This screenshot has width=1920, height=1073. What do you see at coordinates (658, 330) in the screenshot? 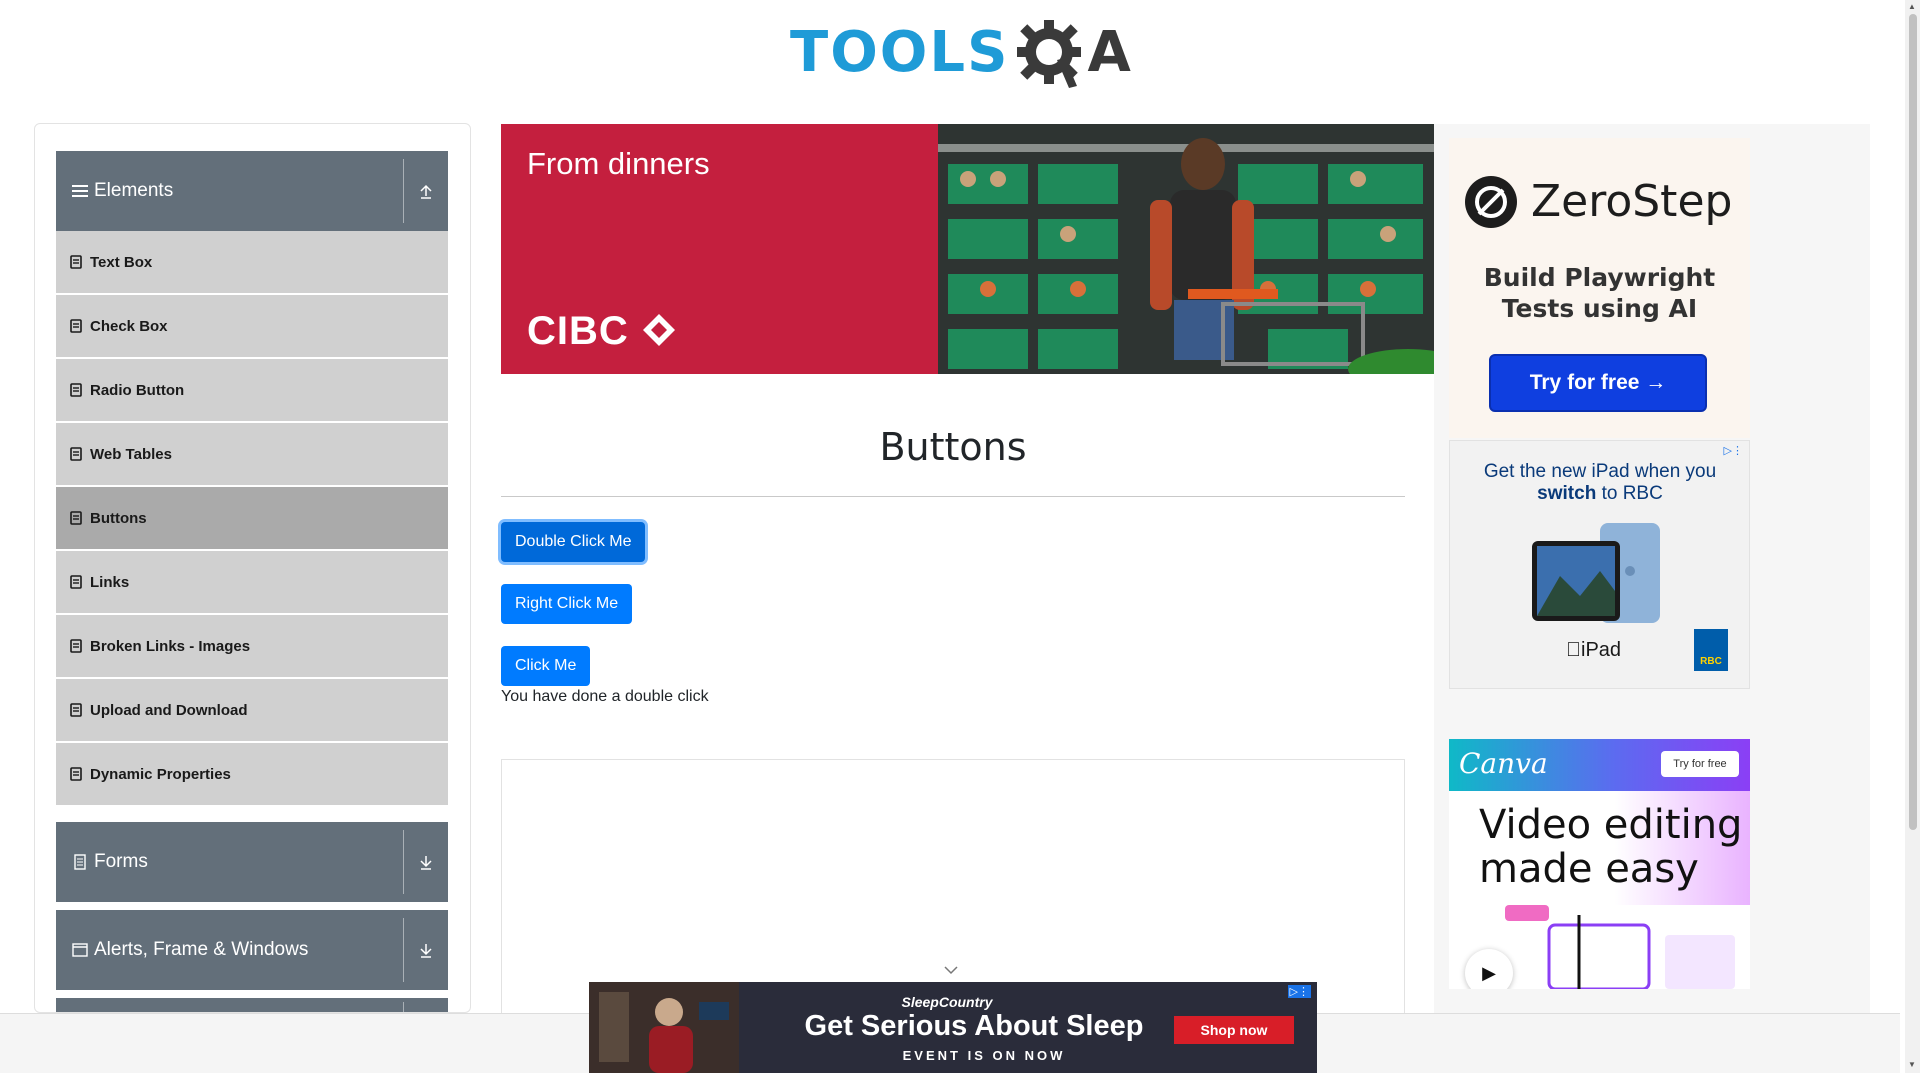
I see `cibc-diamond-icon` at bounding box center [658, 330].